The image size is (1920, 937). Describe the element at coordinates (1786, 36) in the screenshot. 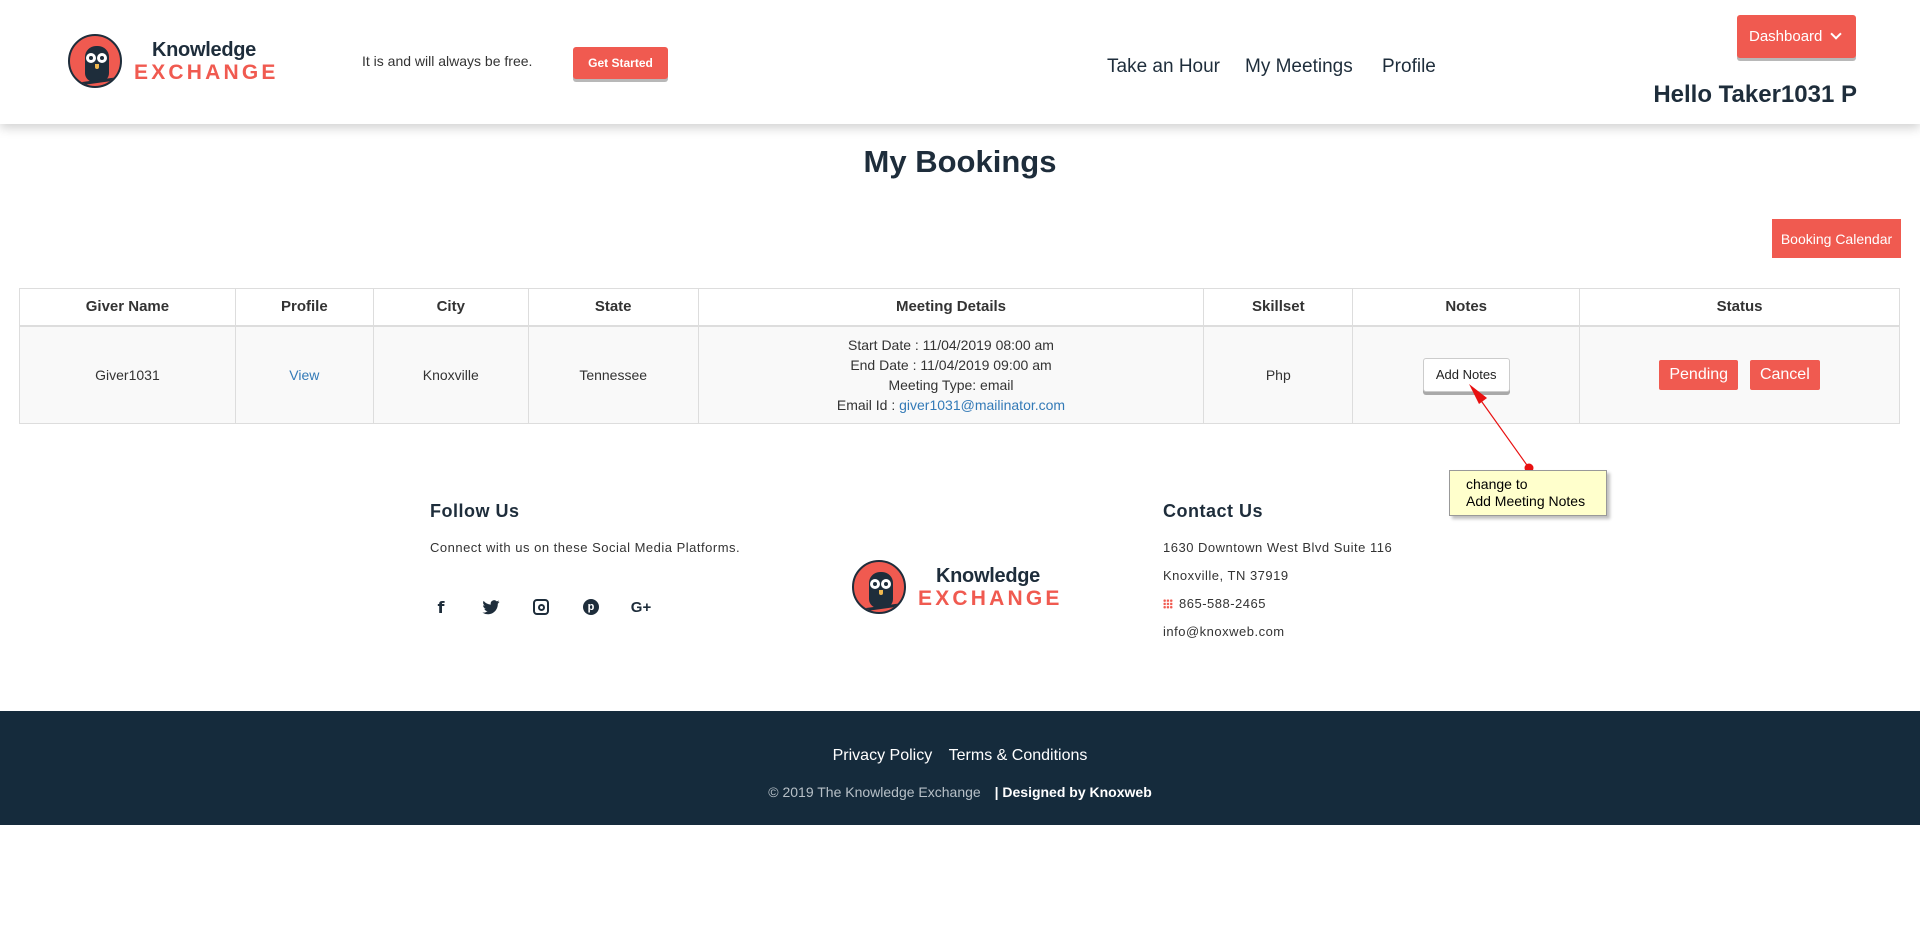

I see `dashboard-label: Dashboard` at that location.